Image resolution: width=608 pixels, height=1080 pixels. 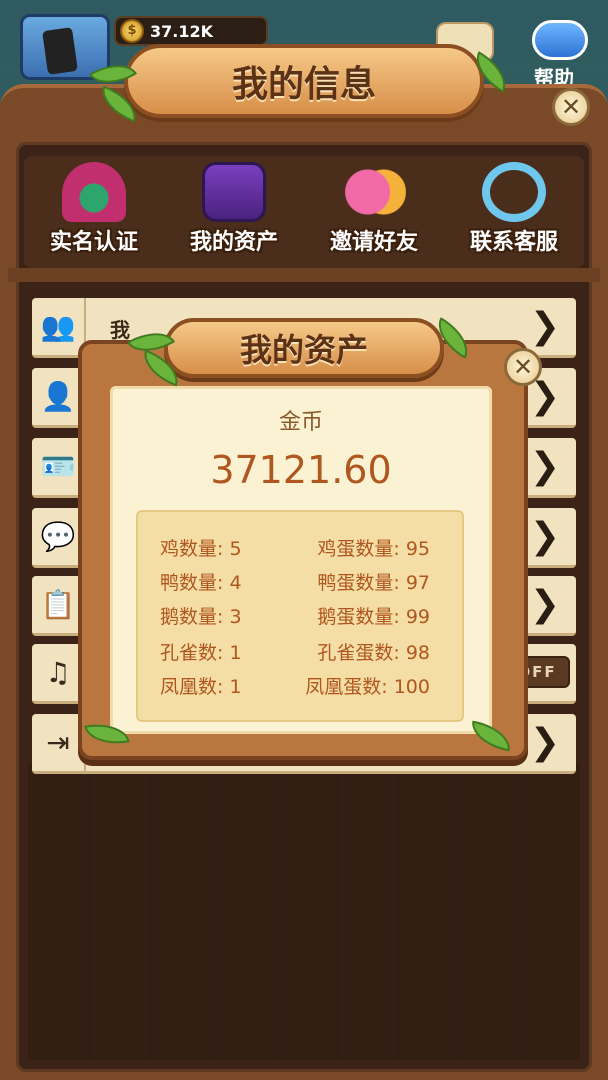 I want to click on coin-label: 金币, so click(x=300, y=422).